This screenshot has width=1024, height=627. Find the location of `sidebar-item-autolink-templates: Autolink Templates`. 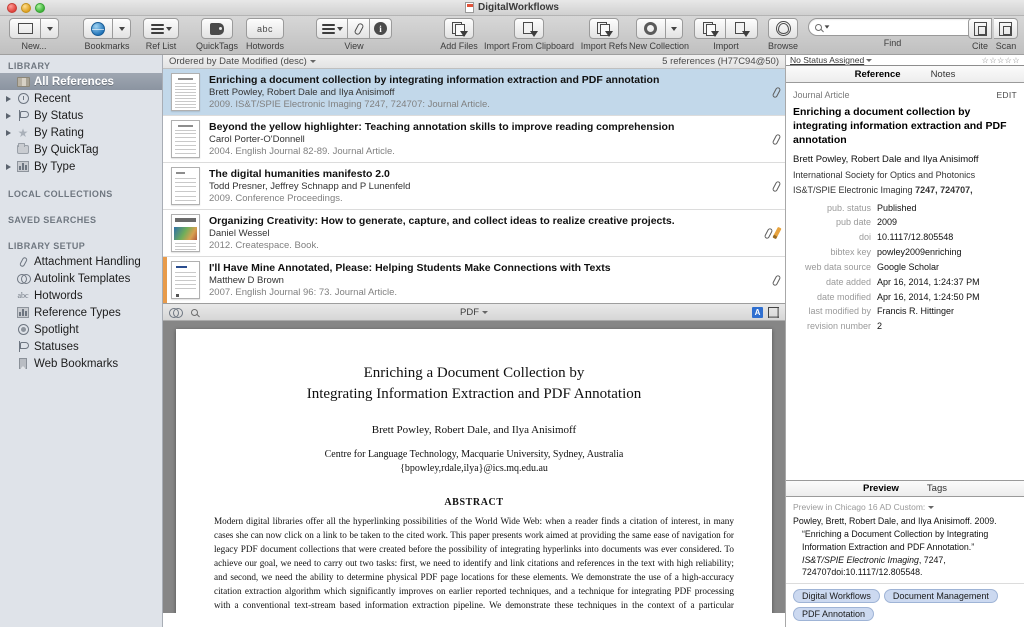

sidebar-item-autolink-templates: Autolink Templates is located at coordinates (81, 278).